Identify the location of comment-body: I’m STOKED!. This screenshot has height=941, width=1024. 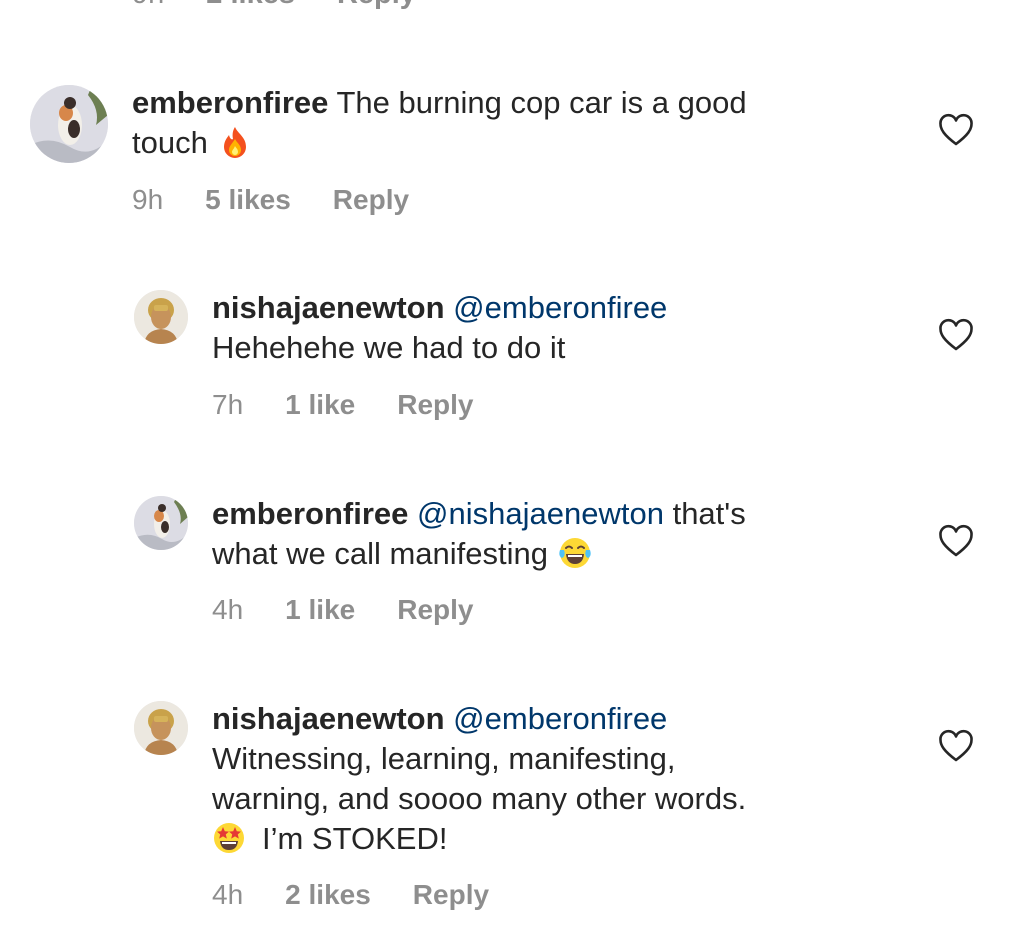
(355, 838).